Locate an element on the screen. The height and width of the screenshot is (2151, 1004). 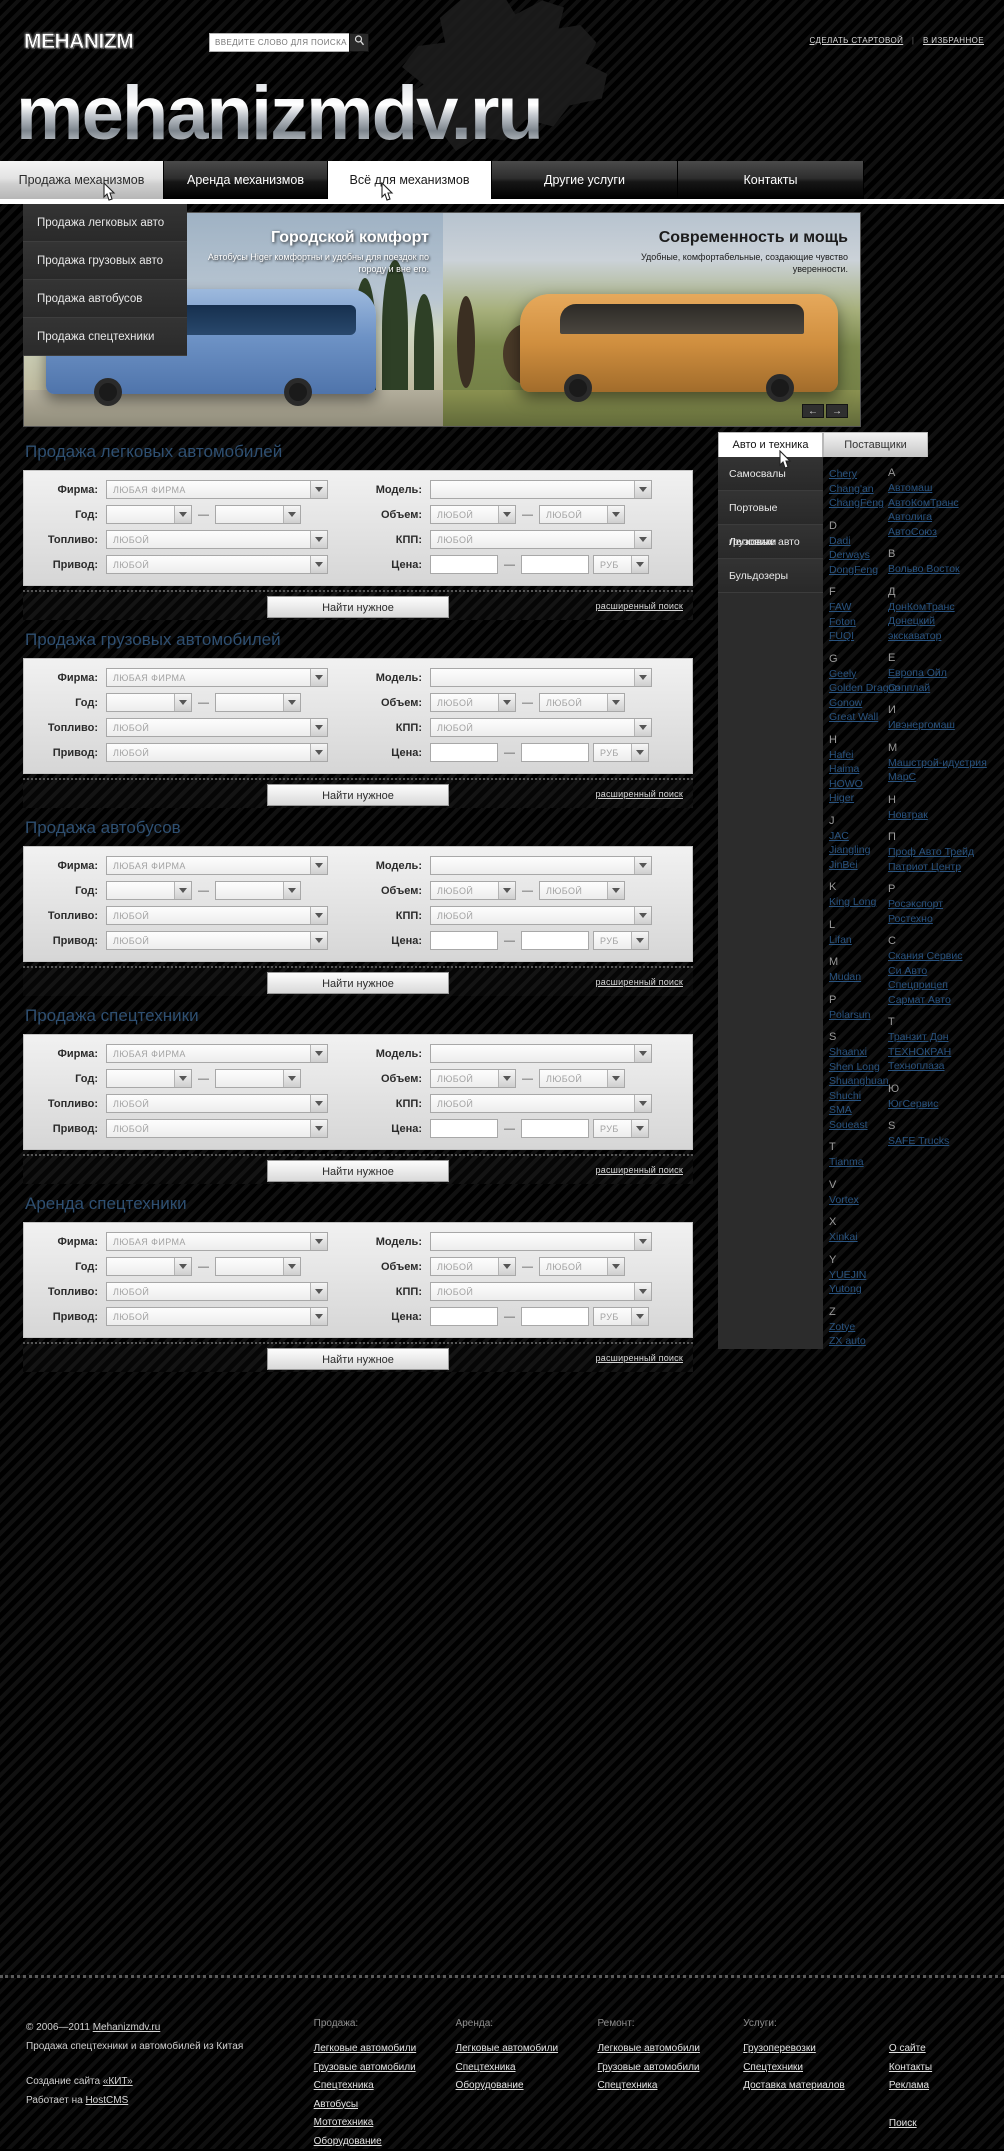
extended-search-link-3: расширенный поиск is located at coordinates (639, 1170).